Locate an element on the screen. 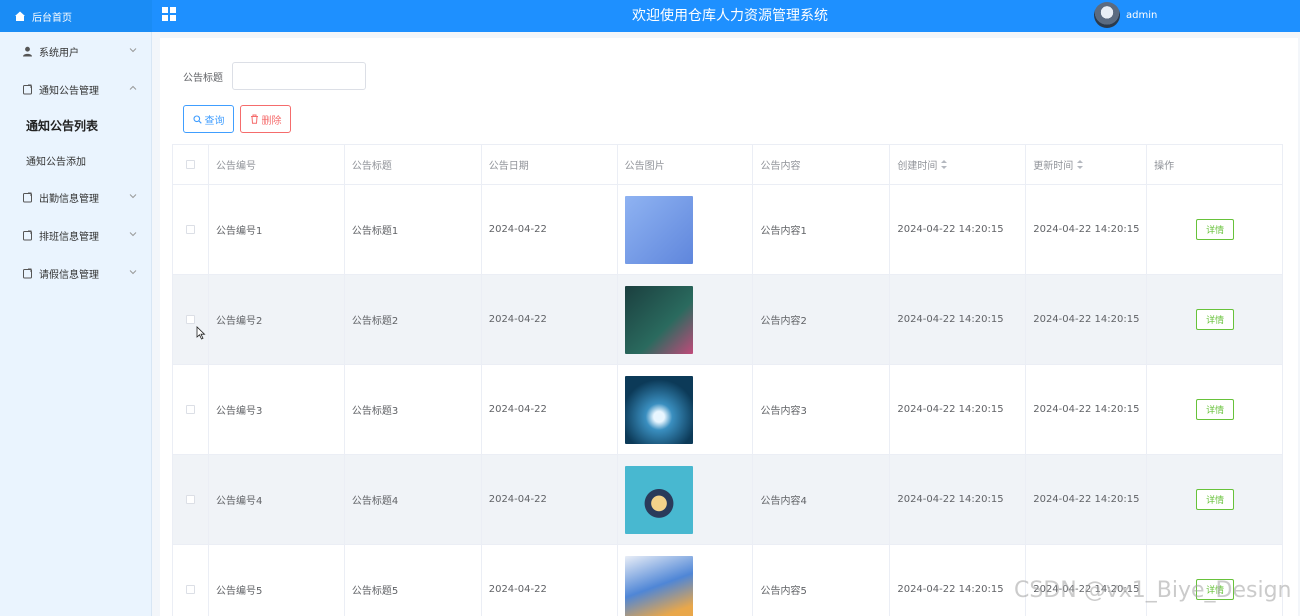 Image resolution: width=1300 pixels, height=616 pixels. select-all-cell is located at coordinates (191, 164).